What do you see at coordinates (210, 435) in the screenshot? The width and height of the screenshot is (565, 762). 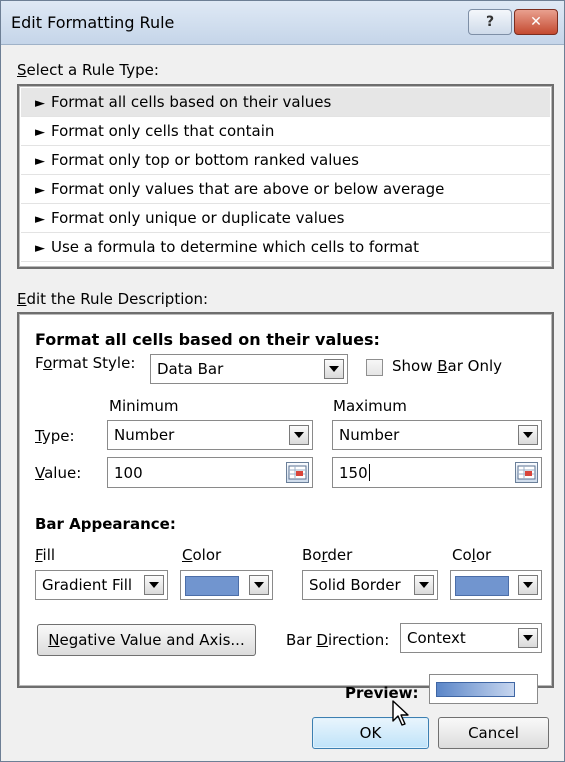 I see `minimum-type-dropdown: Number` at bounding box center [210, 435].